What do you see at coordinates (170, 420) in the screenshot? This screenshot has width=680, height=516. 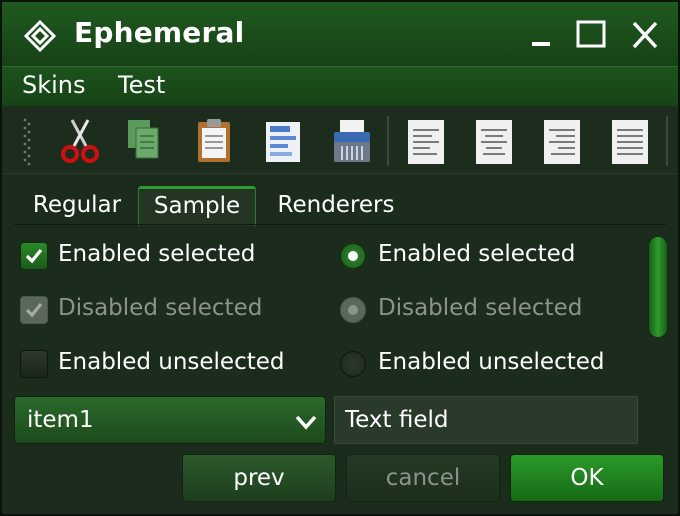 I see `item-combo-box: item1` at bounding box center [170, 420].